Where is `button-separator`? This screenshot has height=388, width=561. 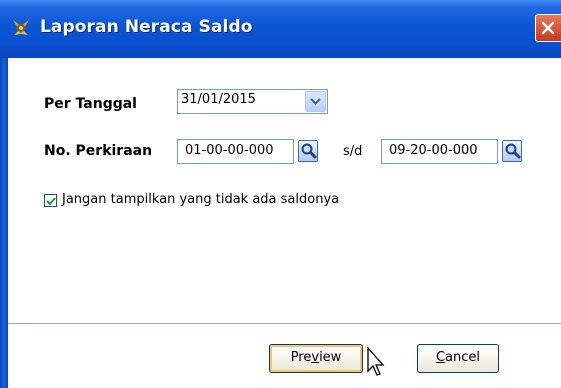 button-separator is located at coordinates (284, 324).